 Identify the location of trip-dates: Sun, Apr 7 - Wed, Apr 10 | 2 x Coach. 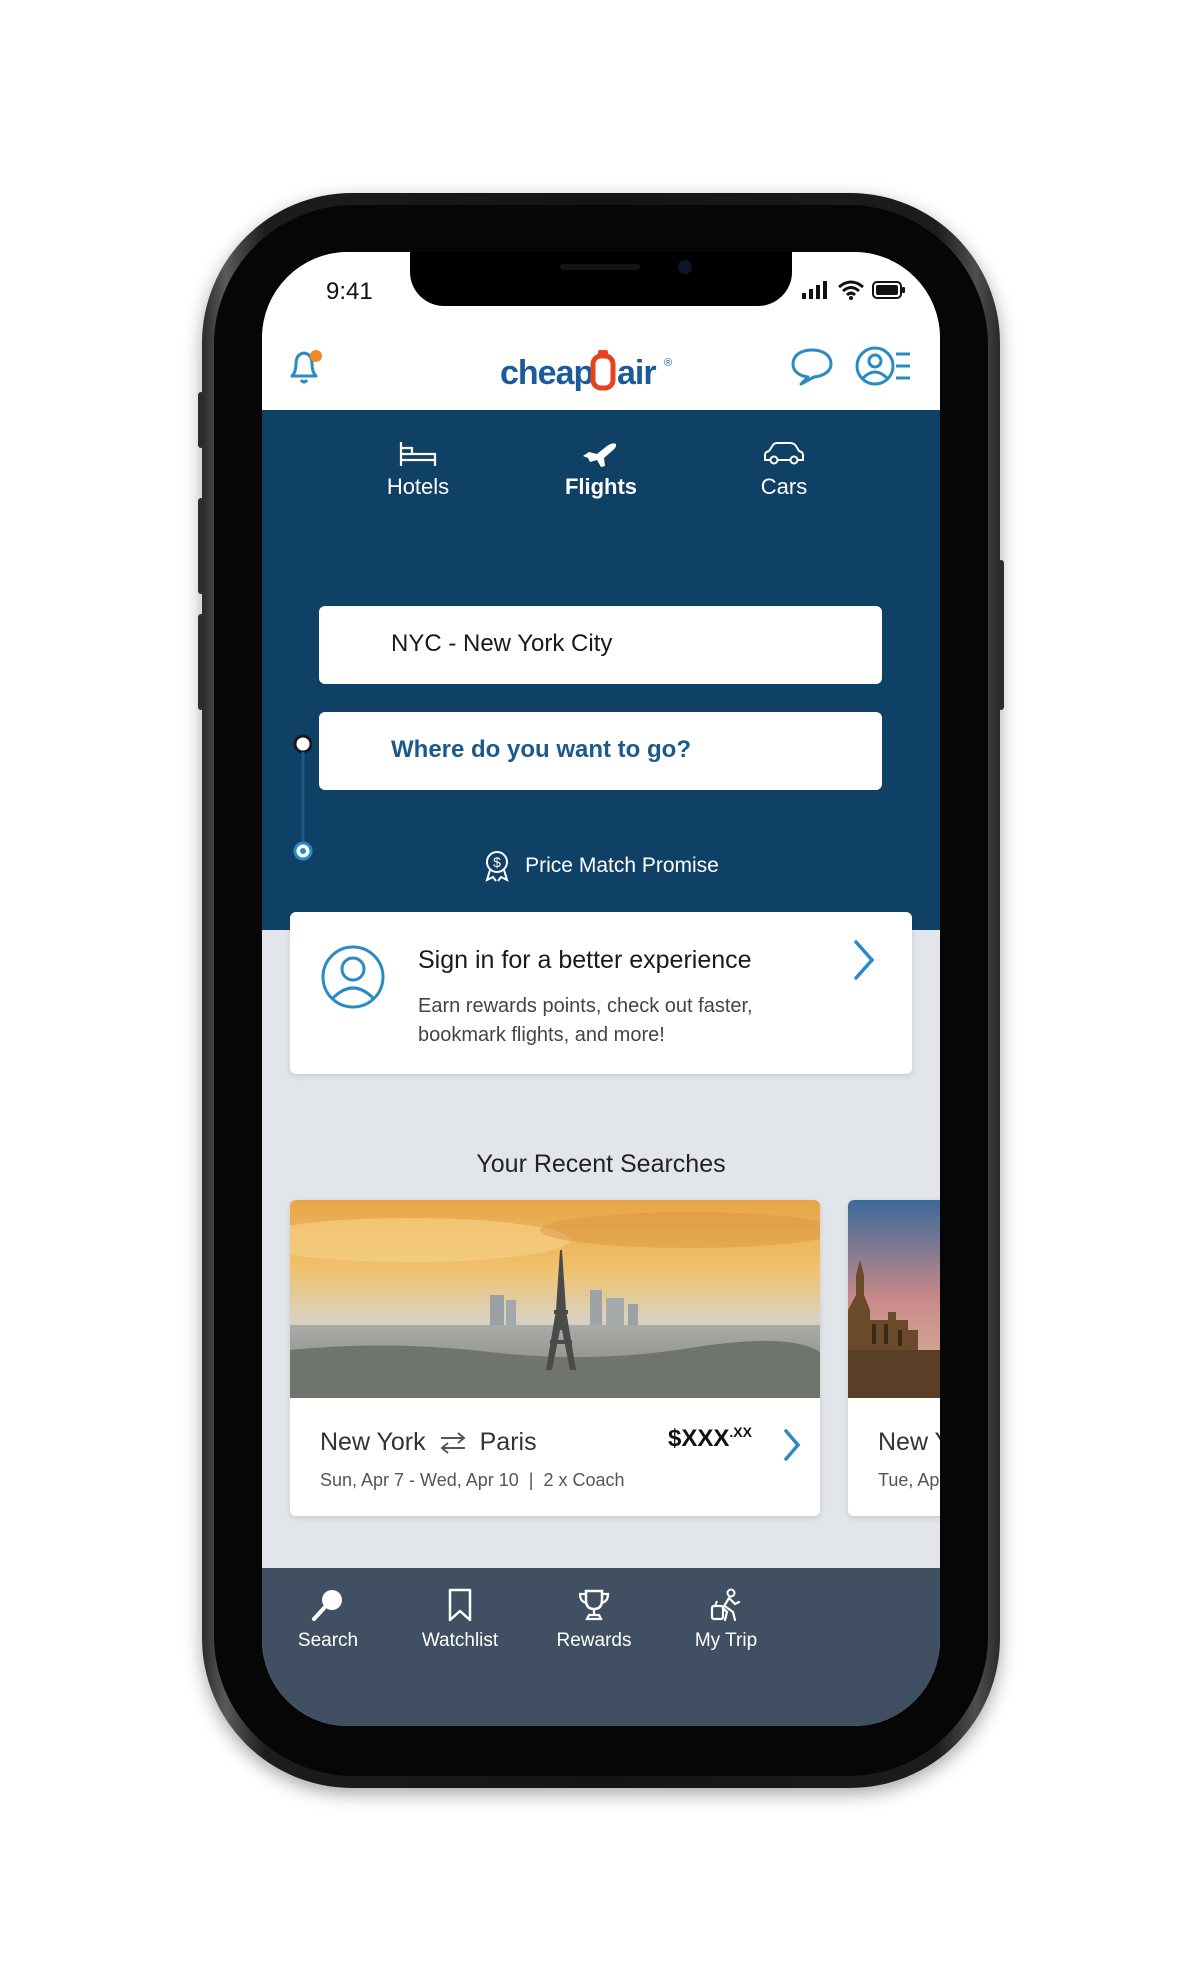
(472, 1480).